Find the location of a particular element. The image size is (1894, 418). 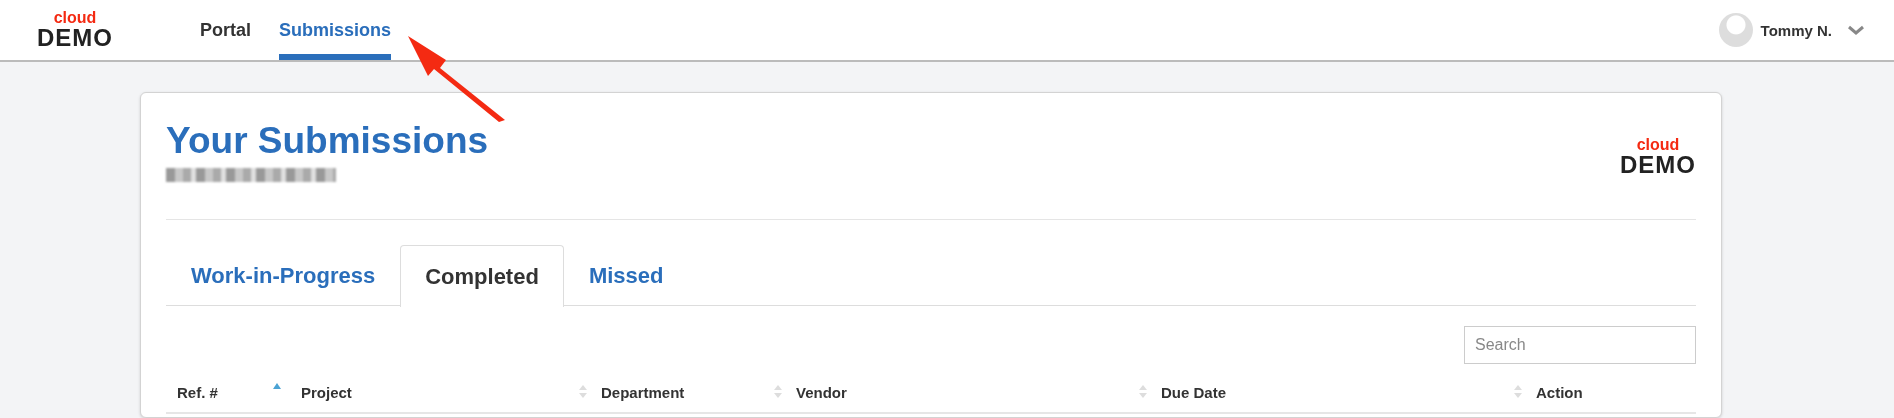

tab: Completed is located at coordinates (482, 276).